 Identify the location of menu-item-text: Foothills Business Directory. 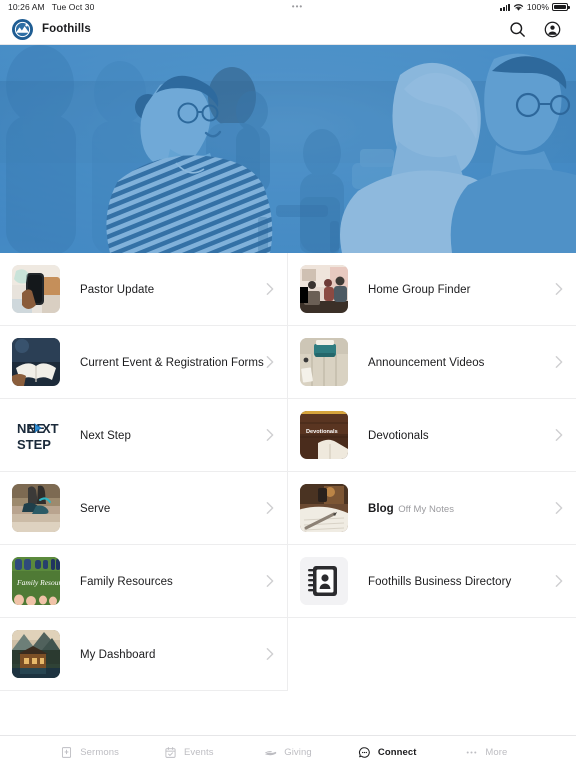
(451, 581).